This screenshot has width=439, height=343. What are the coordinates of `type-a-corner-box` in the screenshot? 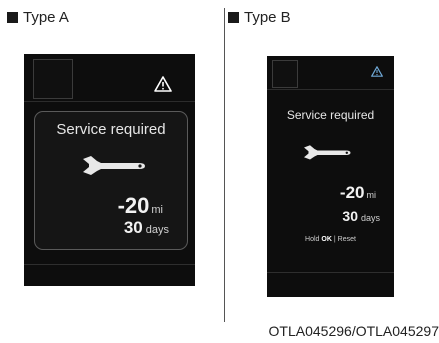 It's located at (53, 79).